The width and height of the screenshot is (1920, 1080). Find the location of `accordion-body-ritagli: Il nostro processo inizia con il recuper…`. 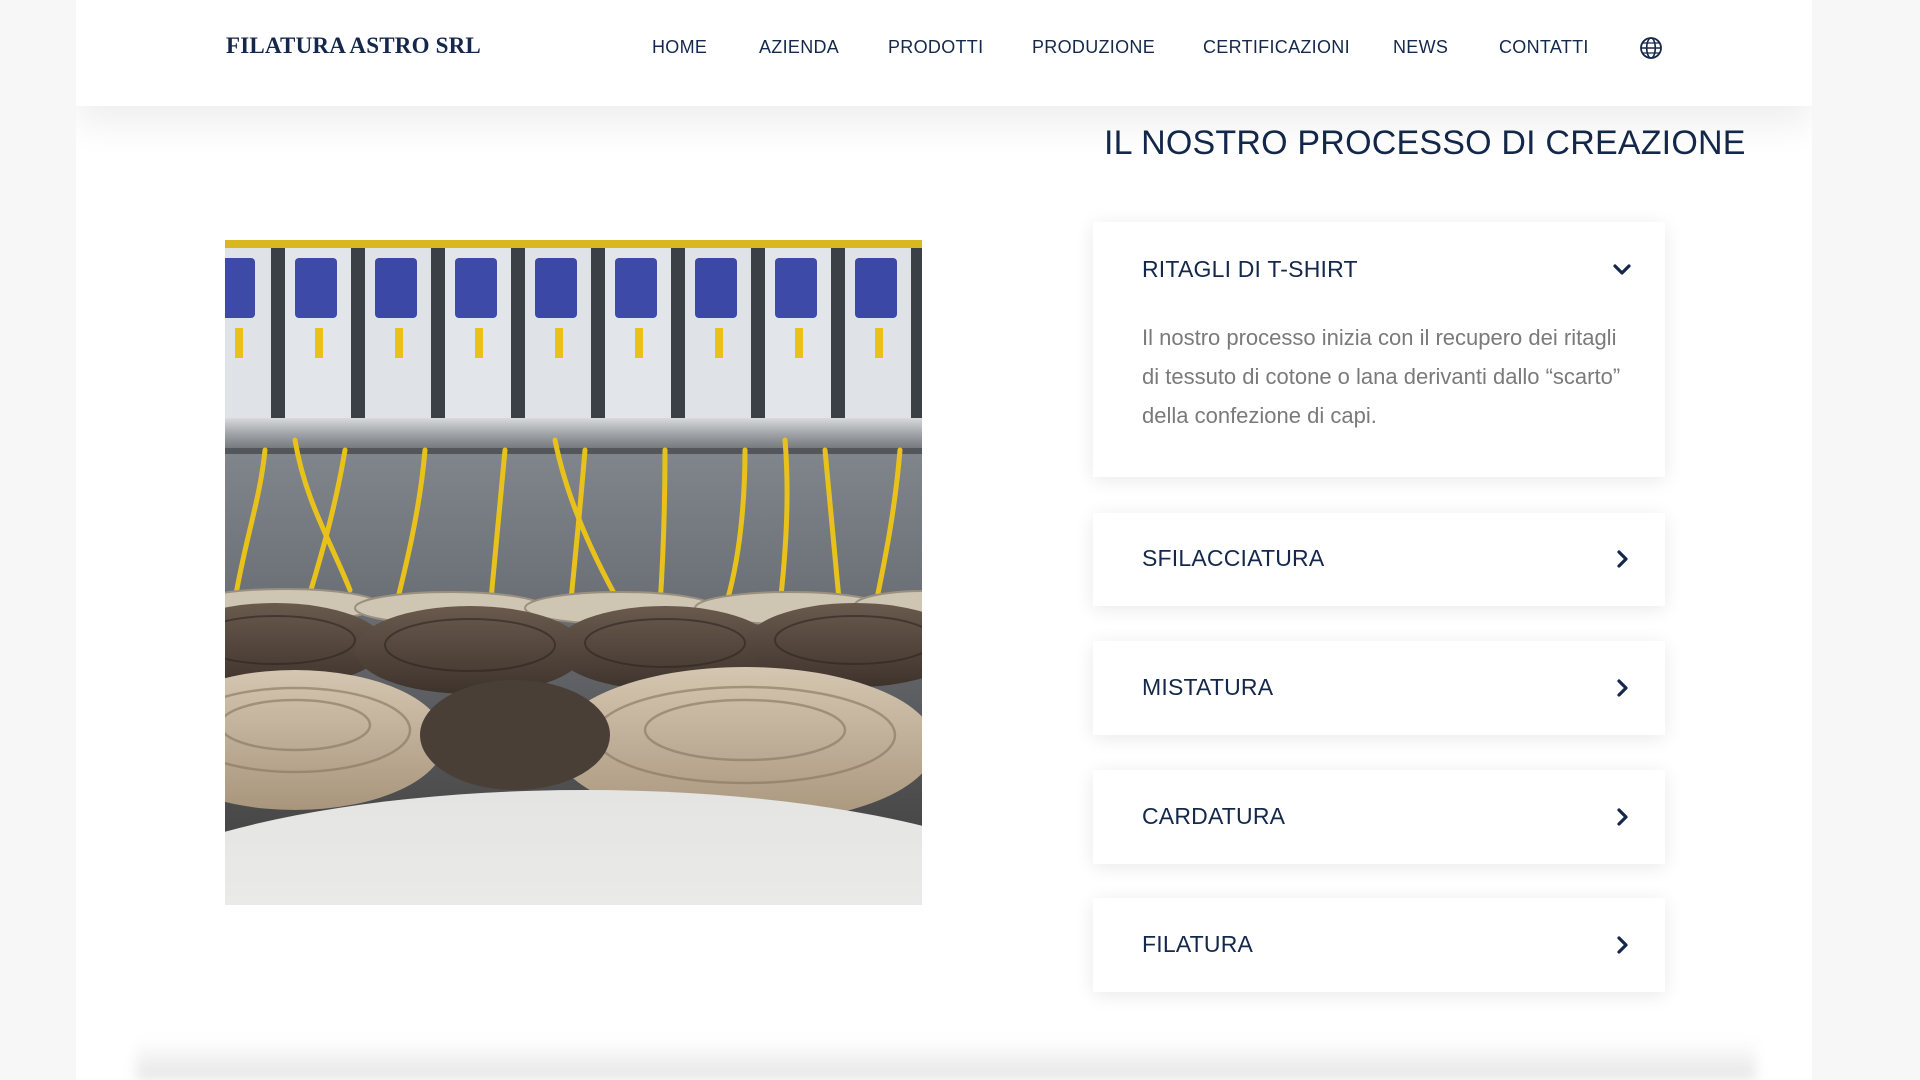

accordion-body-ritagli: Il nostro processo inizia con il recuper… is located at coordinates (1381, 376).